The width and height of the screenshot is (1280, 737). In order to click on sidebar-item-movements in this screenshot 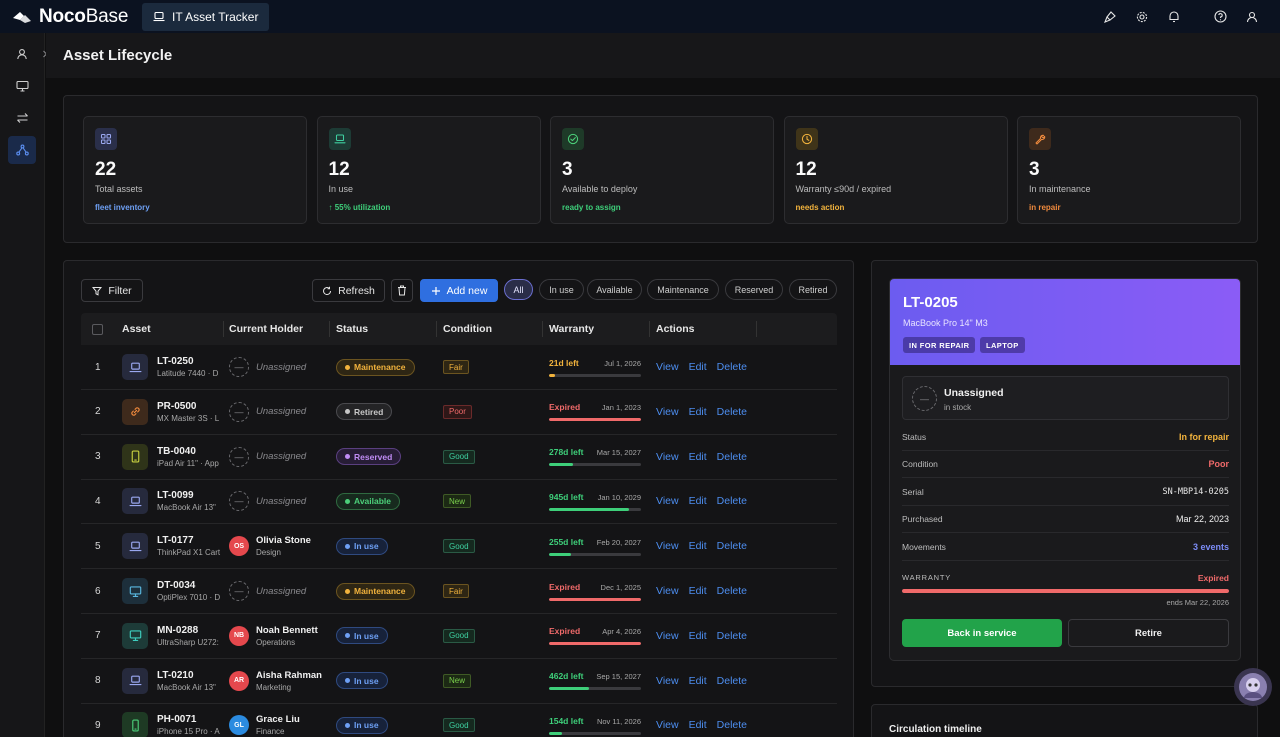, I will do `click(22, 118)`.